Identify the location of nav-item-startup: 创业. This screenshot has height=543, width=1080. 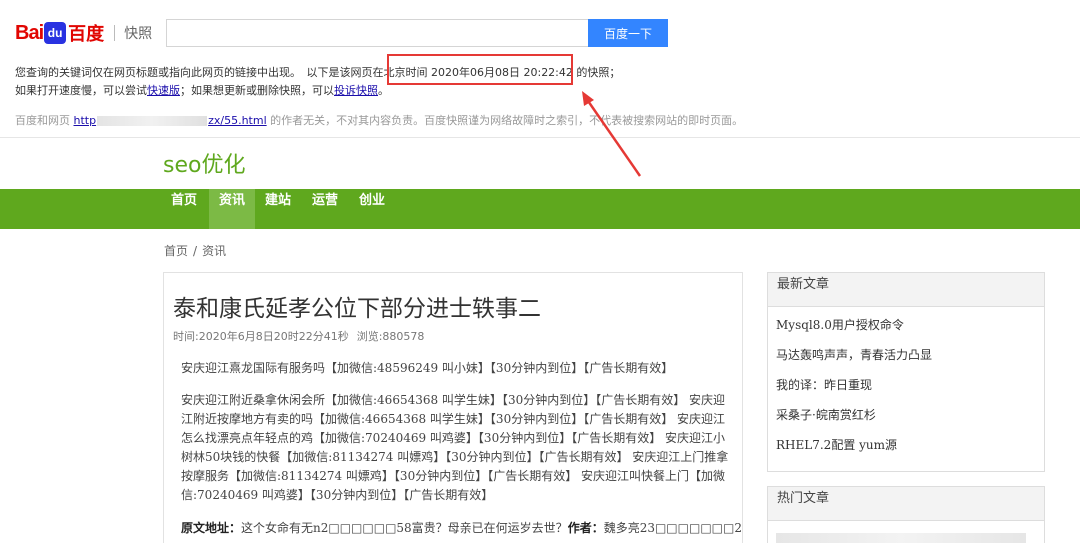
(372, 209).